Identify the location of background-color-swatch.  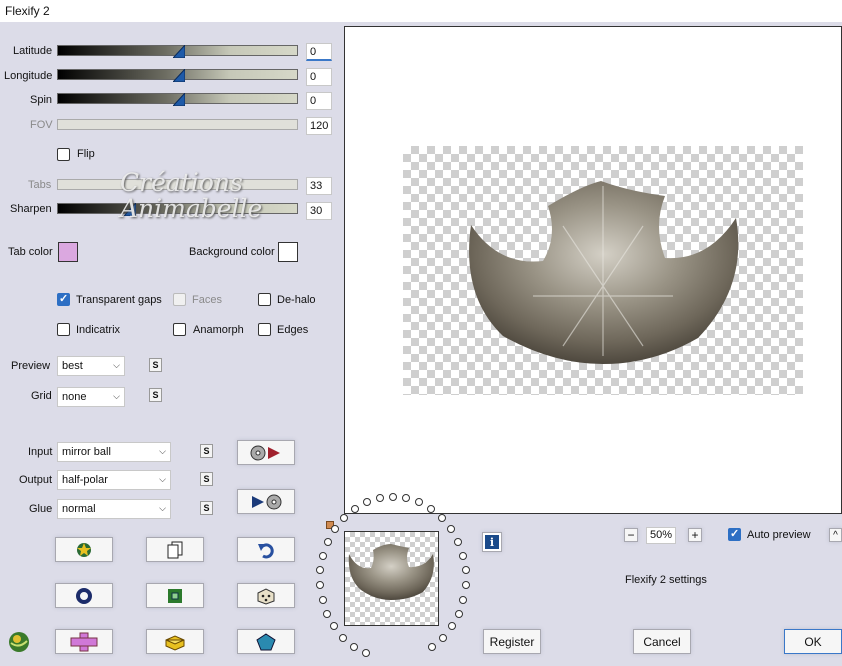
(288, 252).